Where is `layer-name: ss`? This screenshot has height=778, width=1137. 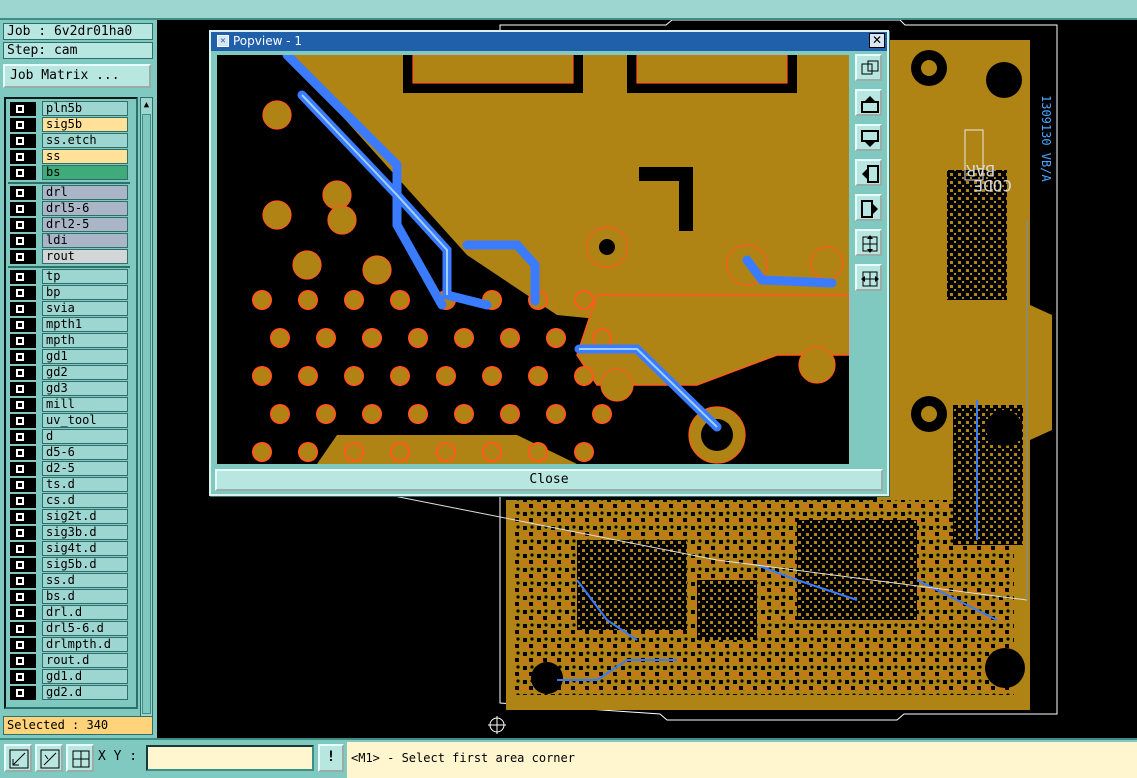 layer-name: ss is located at coordinates (85, 156).